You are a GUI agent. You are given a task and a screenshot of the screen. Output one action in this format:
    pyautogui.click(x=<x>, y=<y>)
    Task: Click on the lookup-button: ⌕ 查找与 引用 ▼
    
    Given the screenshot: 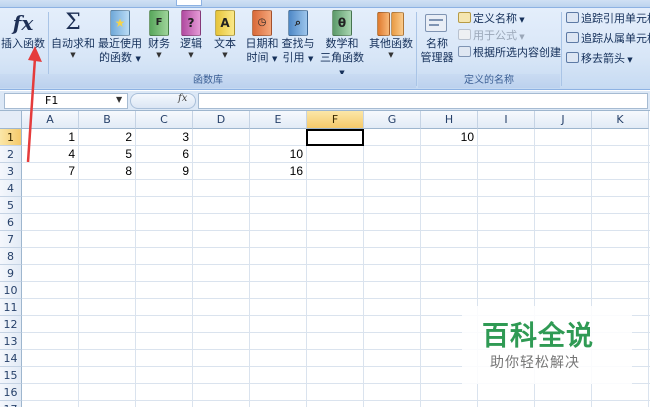 What is the action you would take?
    pyautogui.click(x=298, y=38)
    